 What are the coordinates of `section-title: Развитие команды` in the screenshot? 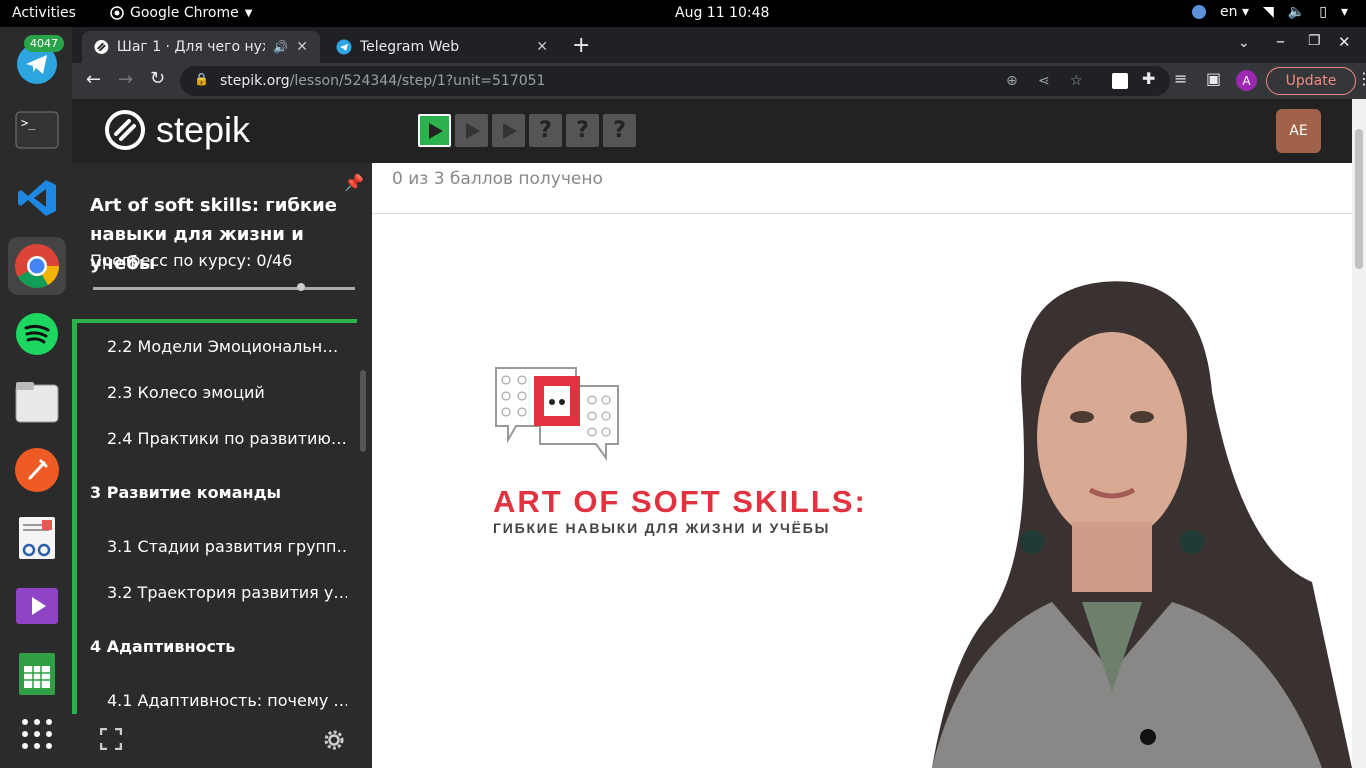 It's located at (193, 492).